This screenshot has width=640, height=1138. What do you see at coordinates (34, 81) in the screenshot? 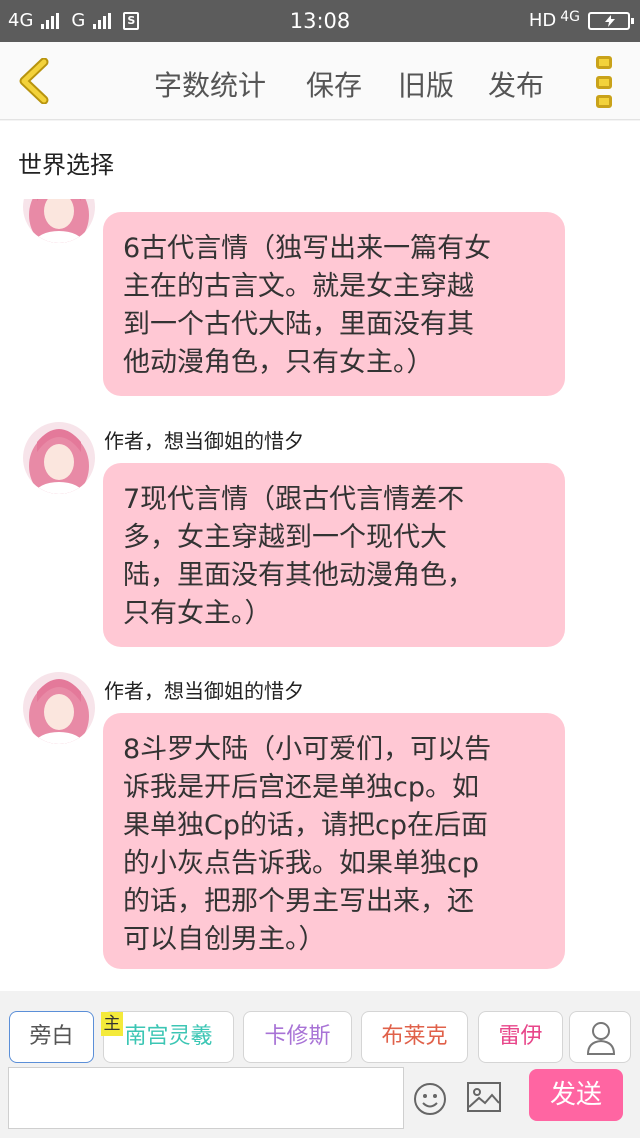
I see `back-arrow-icon` at bounding box center [34, 81].